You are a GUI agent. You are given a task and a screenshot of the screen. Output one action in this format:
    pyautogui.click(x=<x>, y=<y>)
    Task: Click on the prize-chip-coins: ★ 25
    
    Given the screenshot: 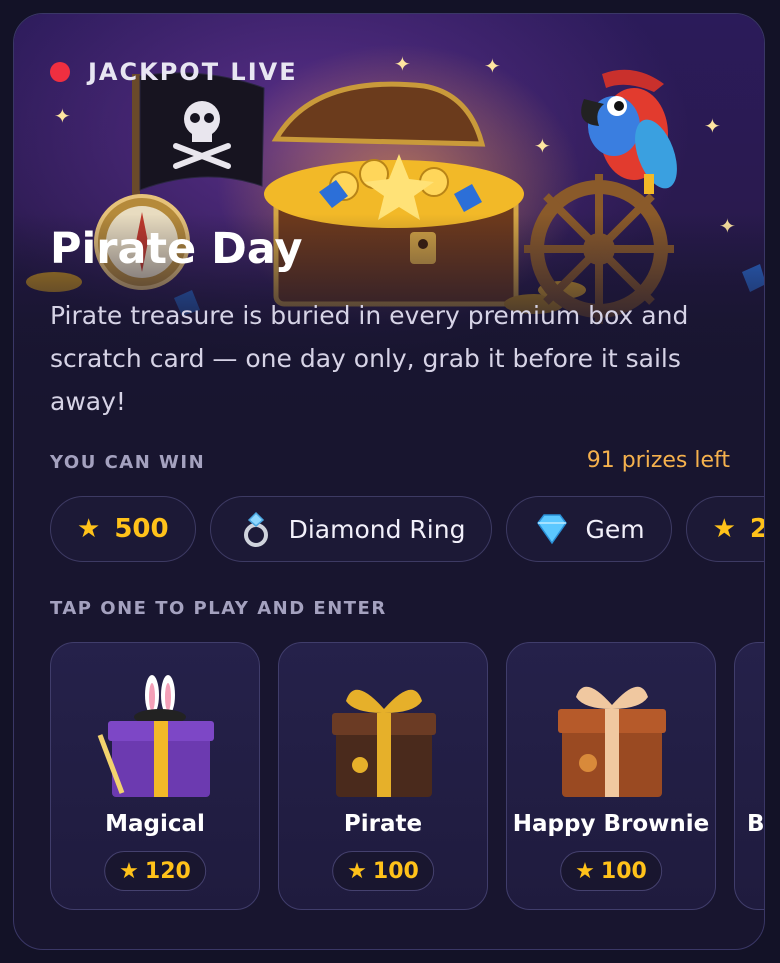 What is the action you would take?
    pyautogui.click(x=724, y=529)
    